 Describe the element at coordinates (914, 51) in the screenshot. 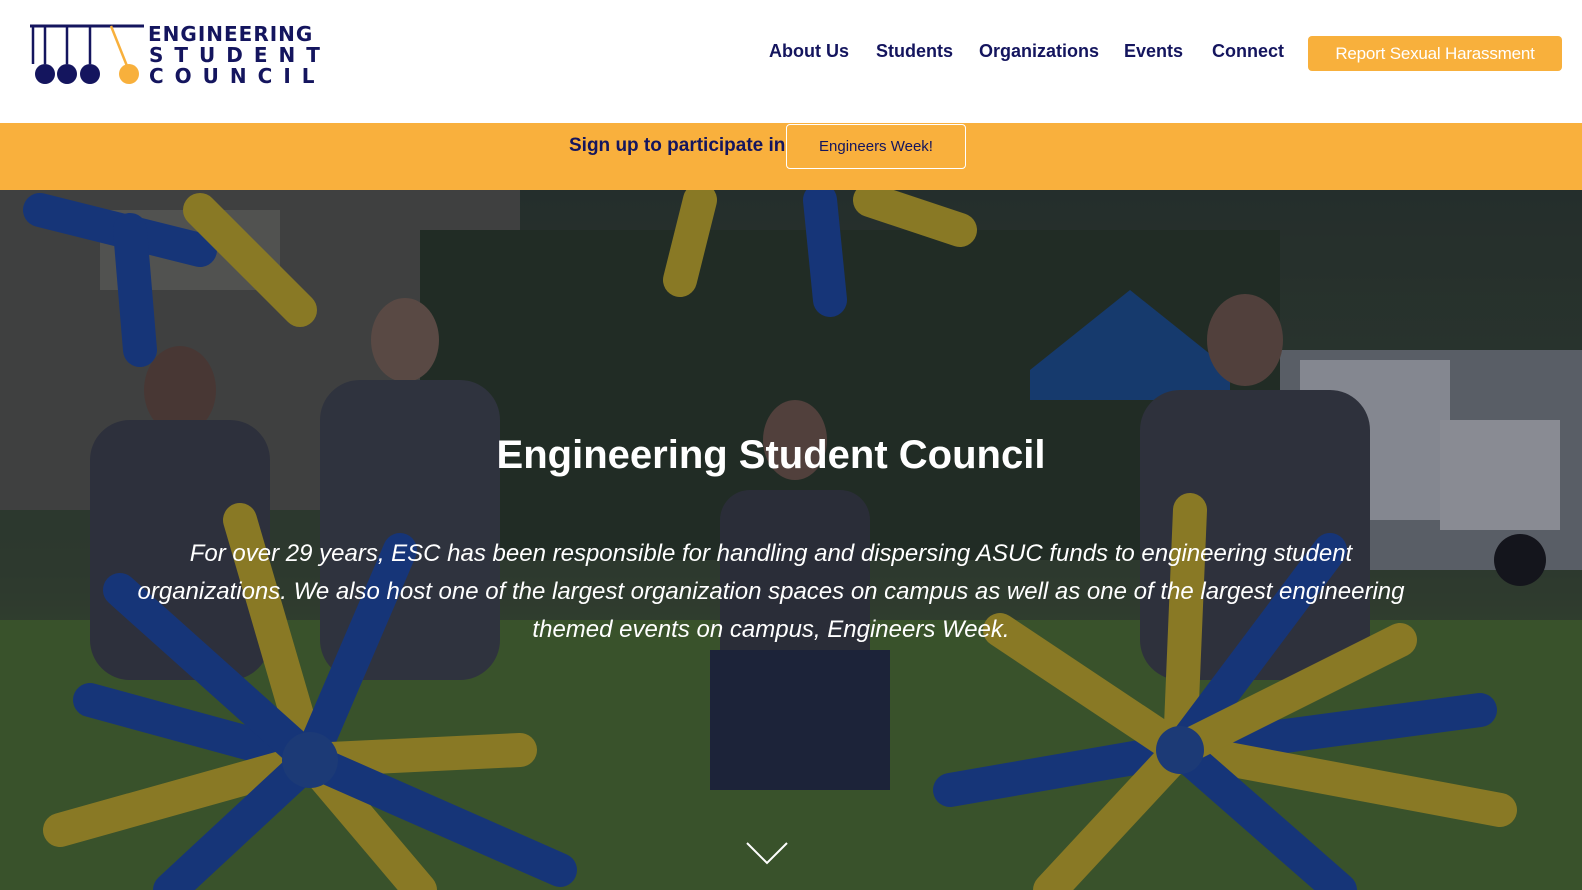

I see `nav-students: Students` at that location.